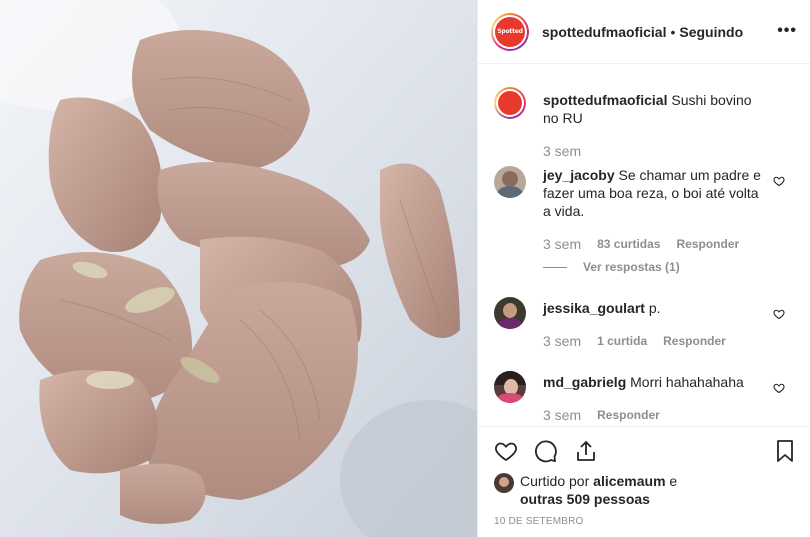 Image resolution: width=810 pixels, height=537 pixels. What do you see at coordinates (506, 451) in the screenshot?
I see `like-heart-icon` at bounding box center [506, 451].